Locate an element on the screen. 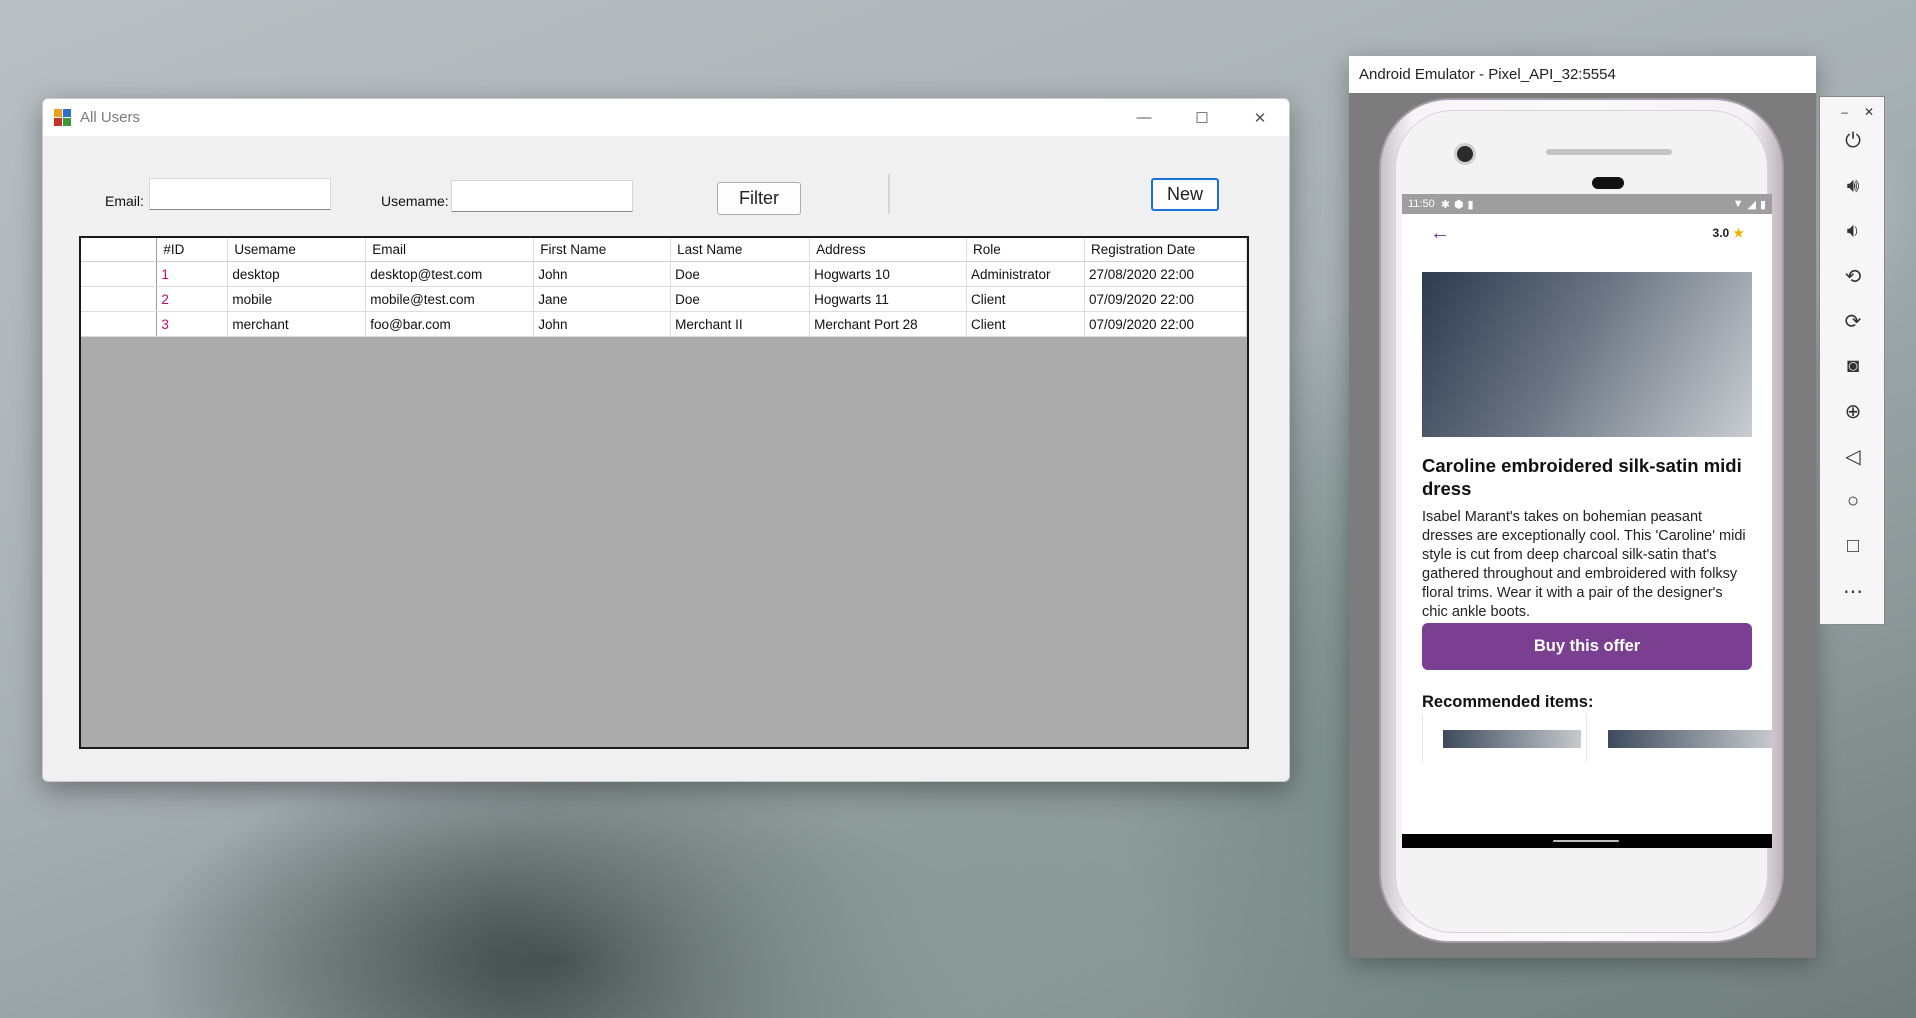 The width and height of the screenshot is (1916, 1018). wifi-icon: ▼ is located at coordinates (1738, 204).